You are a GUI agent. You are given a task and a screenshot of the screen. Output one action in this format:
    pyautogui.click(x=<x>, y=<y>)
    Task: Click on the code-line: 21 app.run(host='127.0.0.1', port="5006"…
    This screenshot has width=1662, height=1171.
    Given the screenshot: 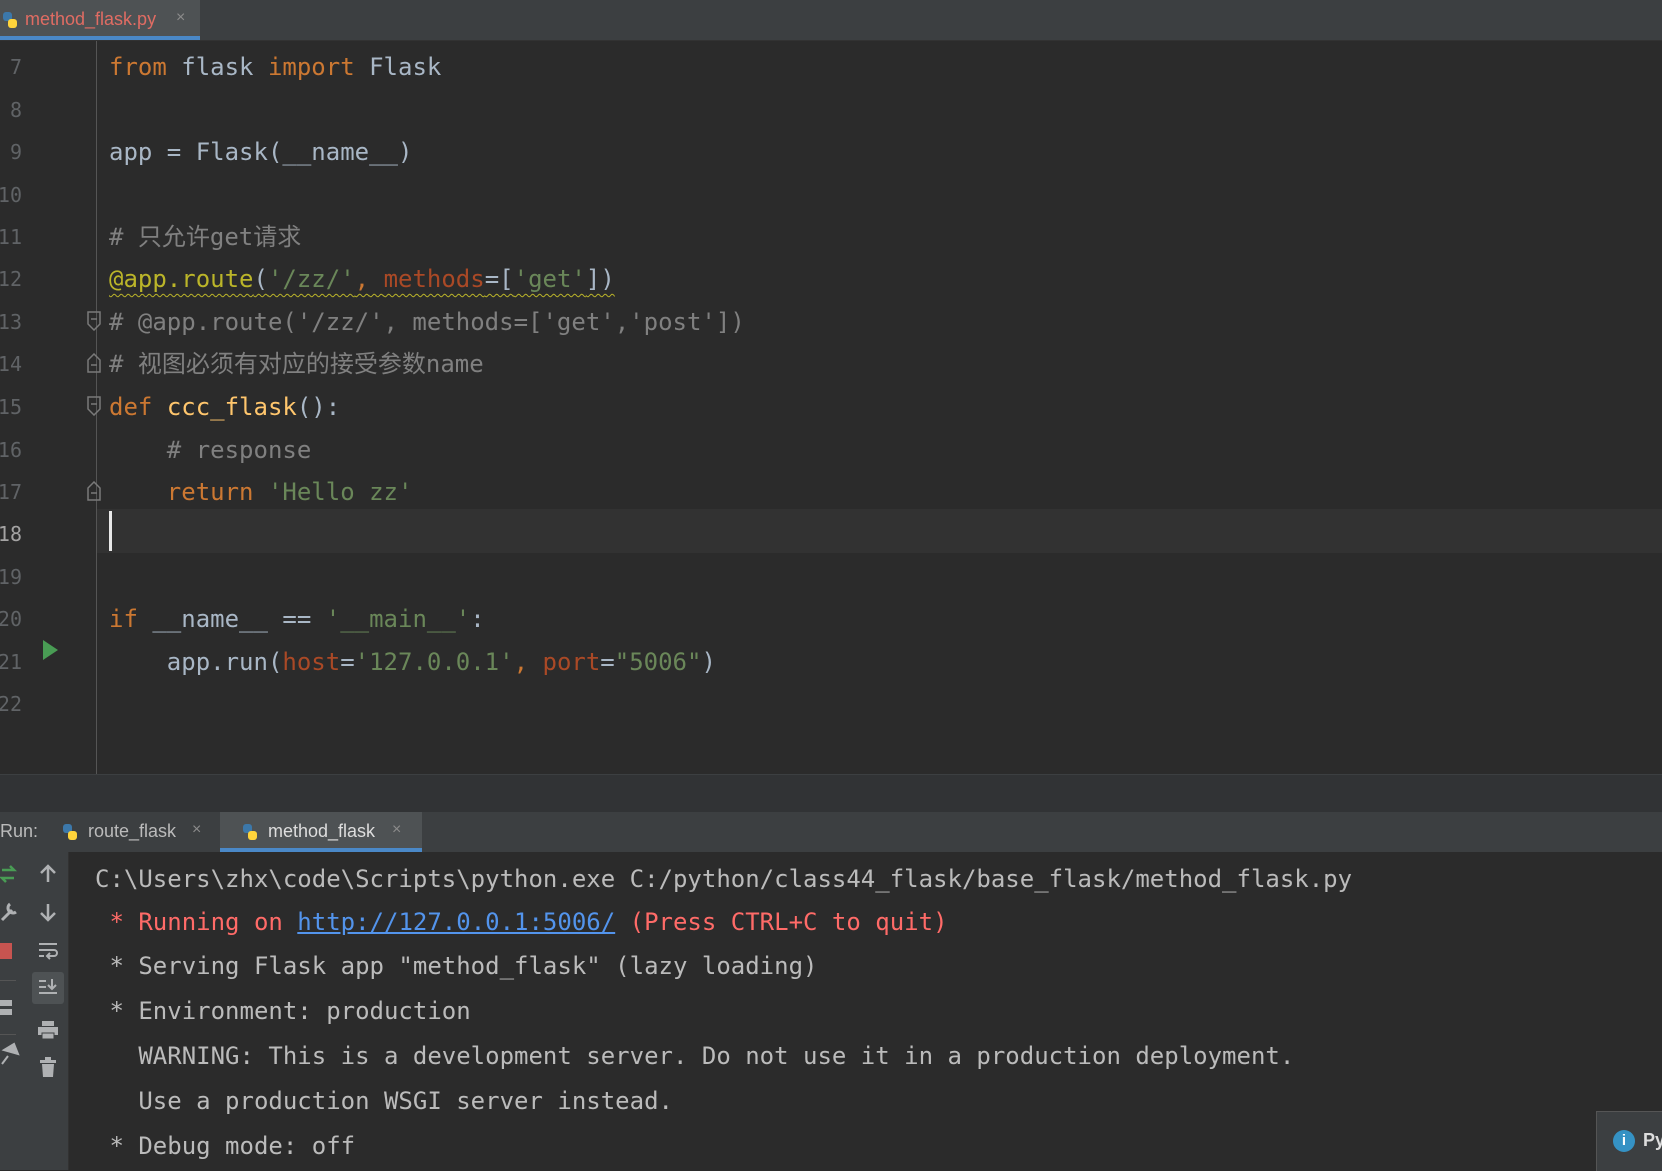 What is the action you would take?
    pyautogui.click(x=831, y=662)
    